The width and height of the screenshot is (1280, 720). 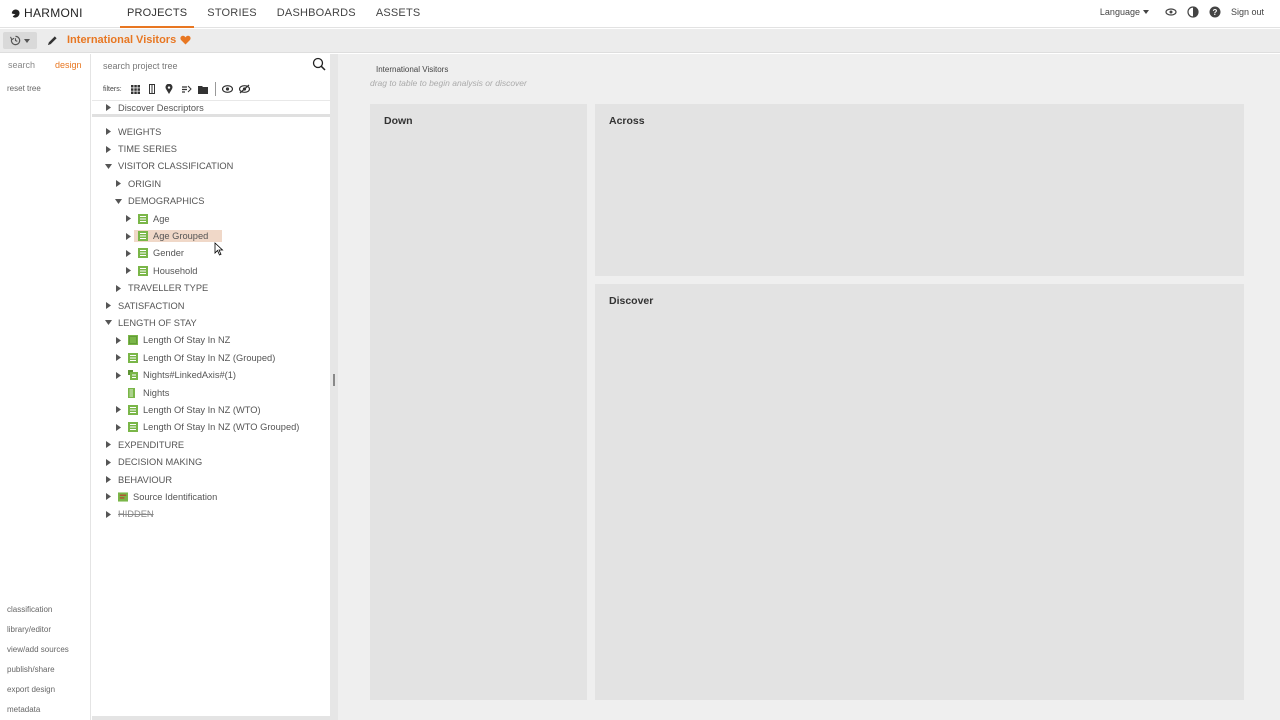 What do you see at coordinates (1193, 12) in the screenshot?
I see `contrast-icon` at bounding box center [1193, 12].